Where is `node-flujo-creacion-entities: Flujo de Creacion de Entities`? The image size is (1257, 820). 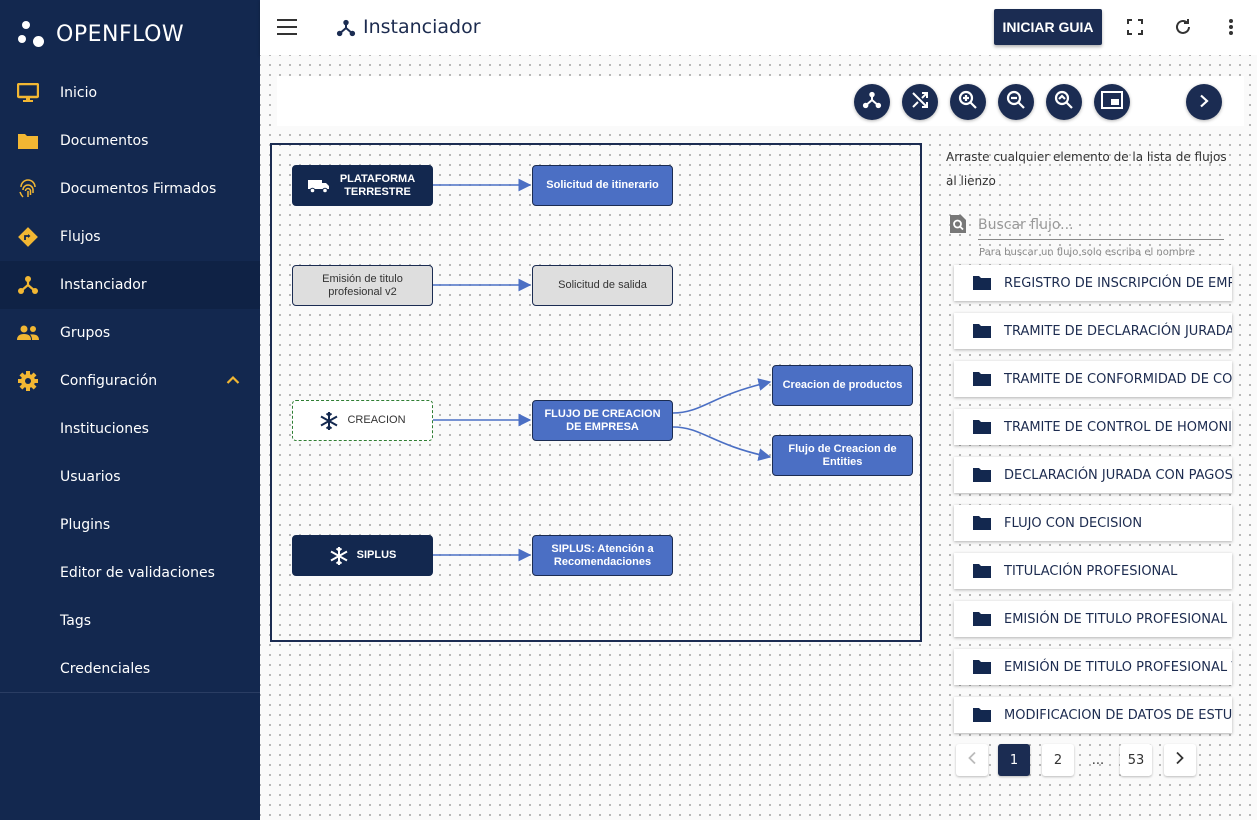 node-flujo-creacion-entities: Flujo de Creacion de Entities is located at coordinates (842, 455).